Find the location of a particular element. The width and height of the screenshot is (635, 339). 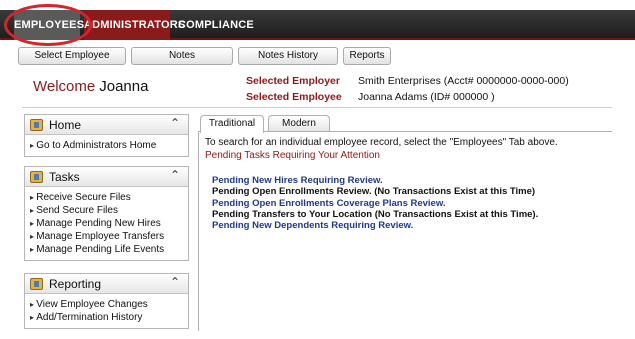

top-nav-bar: EMPLOYEES ADMINISTRATORS COMPLIANCE is located at coordinates (317, 25).